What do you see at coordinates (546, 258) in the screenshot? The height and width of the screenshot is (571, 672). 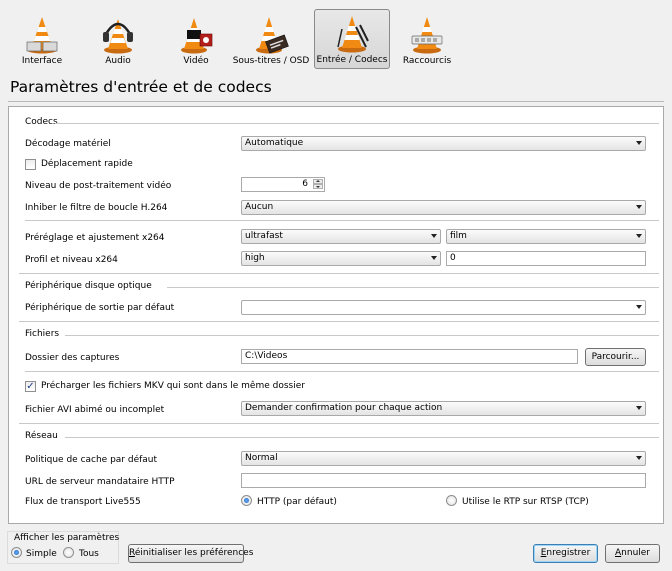 I see `x264-level-input: 0` at bounding box center [546, 258].